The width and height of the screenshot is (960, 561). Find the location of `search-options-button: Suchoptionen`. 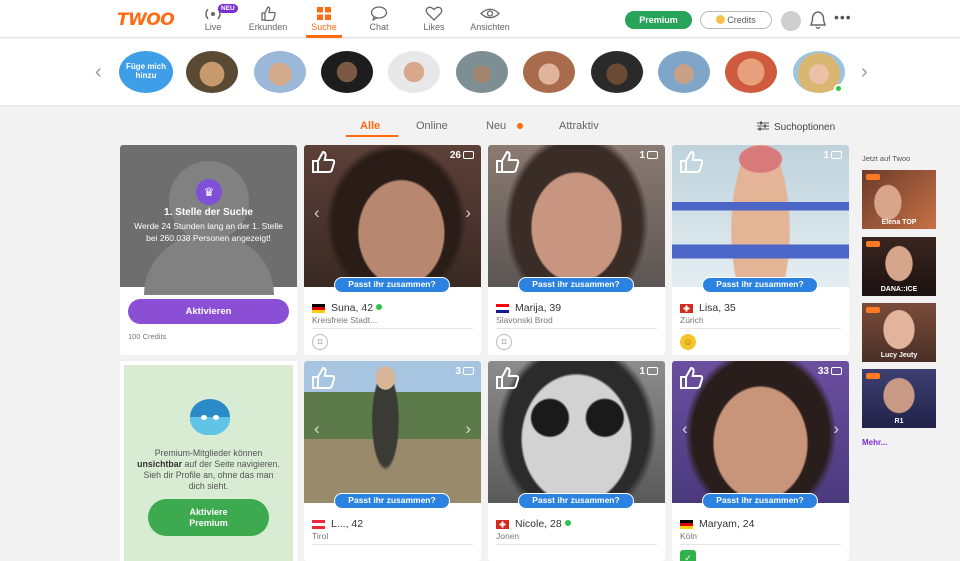

search-options-button: Suchoptionen is located at coordinates (796, 127).